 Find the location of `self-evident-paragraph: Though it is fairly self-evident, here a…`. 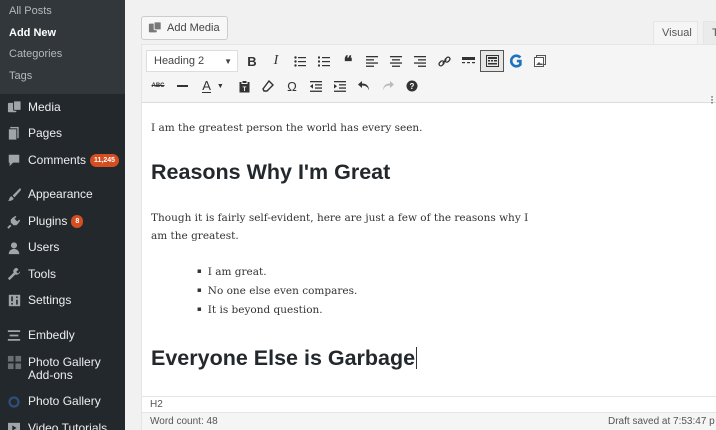

self-evident-paragraph: Though it is fairly self-evident, here a… is located at coordinates (340, 227).